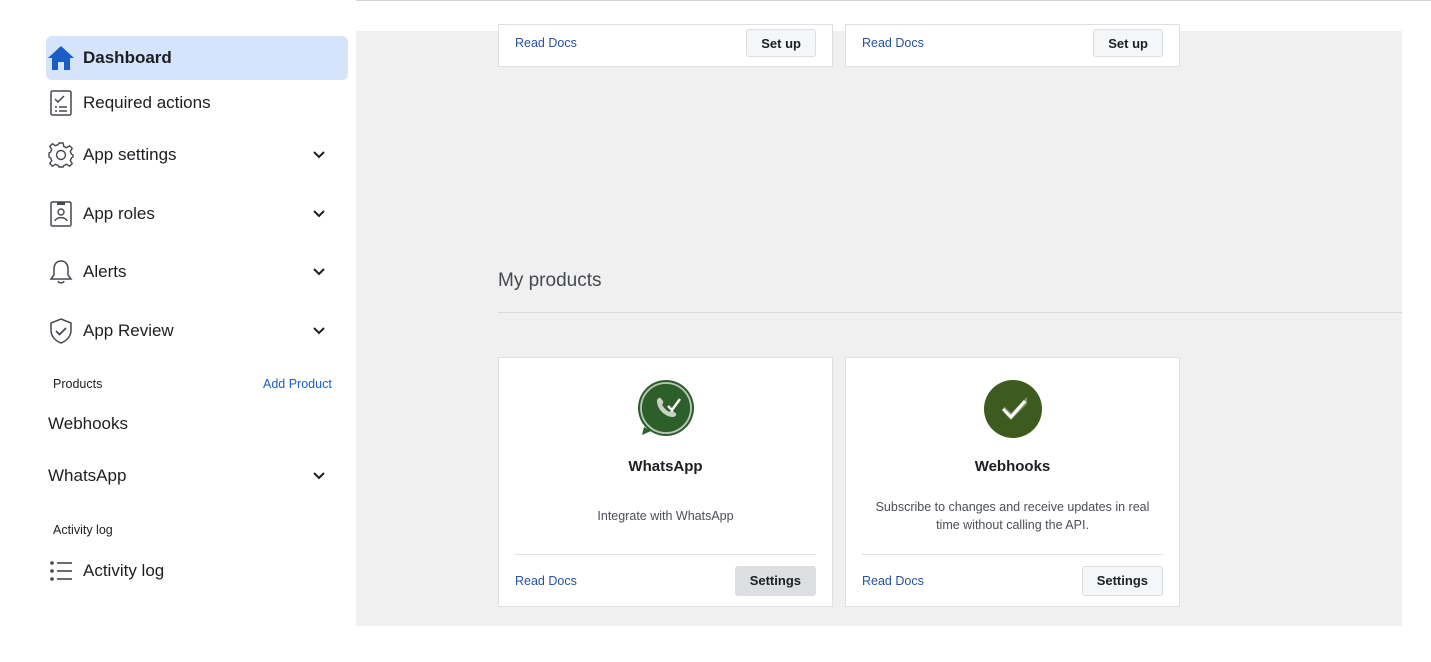 Image resolution: width=1431 pixels, height=662 pixels. Describe the element at coordinates (87, 475) in the screenshot. I see `sidebar-item-label: WhatsApp` at that location.